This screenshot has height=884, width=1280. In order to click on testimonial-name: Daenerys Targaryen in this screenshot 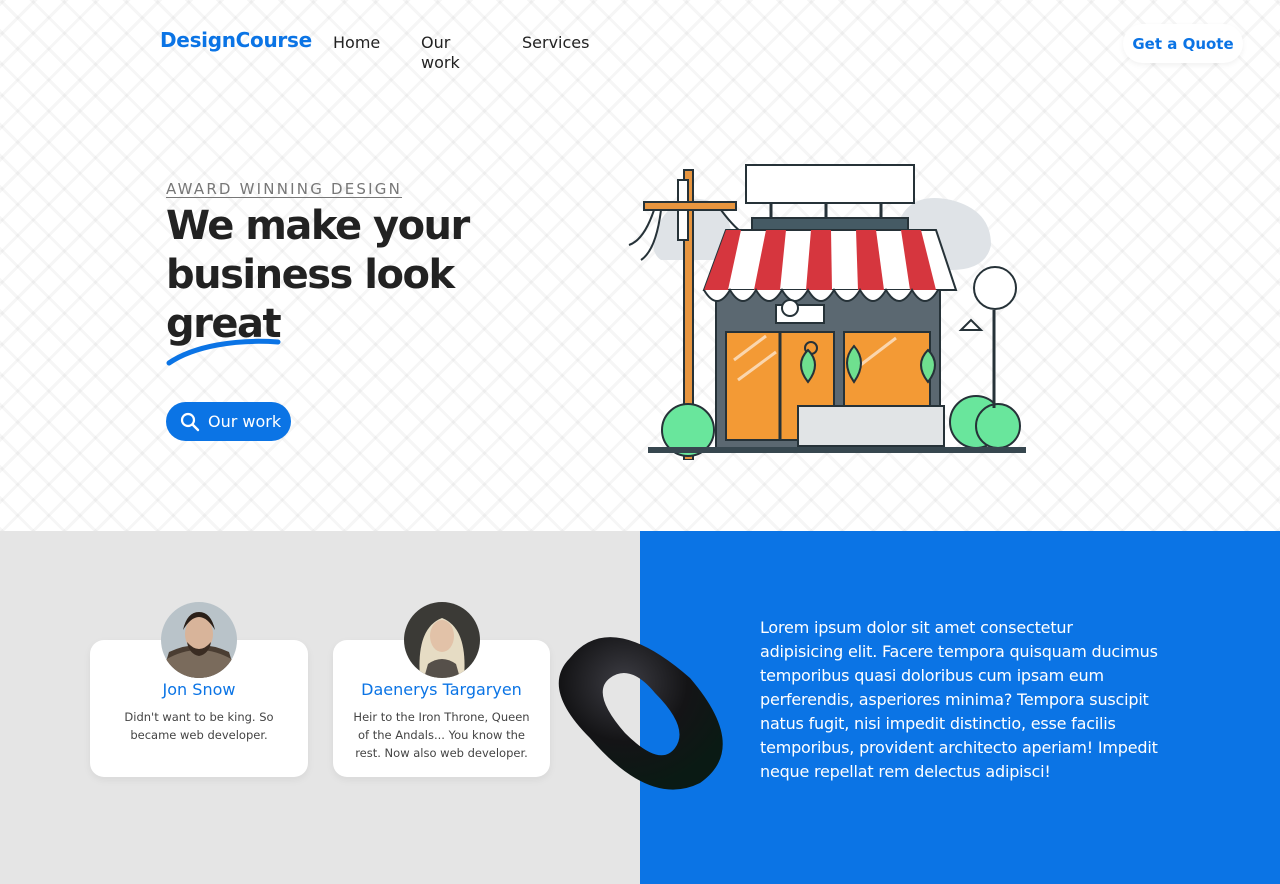, I will do `click(441, 689)`.